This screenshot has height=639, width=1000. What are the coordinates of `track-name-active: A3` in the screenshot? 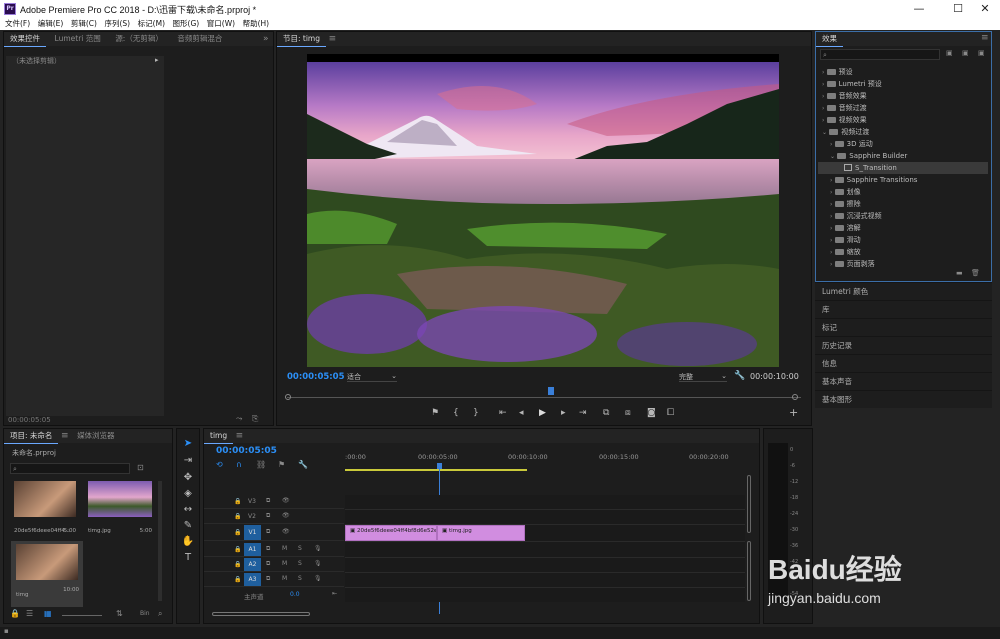 It's located at (252, 579).